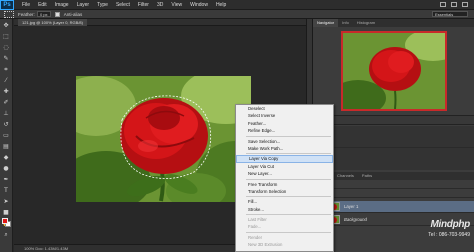  I want to click on menu-layer: Layer, so click(83, 5).